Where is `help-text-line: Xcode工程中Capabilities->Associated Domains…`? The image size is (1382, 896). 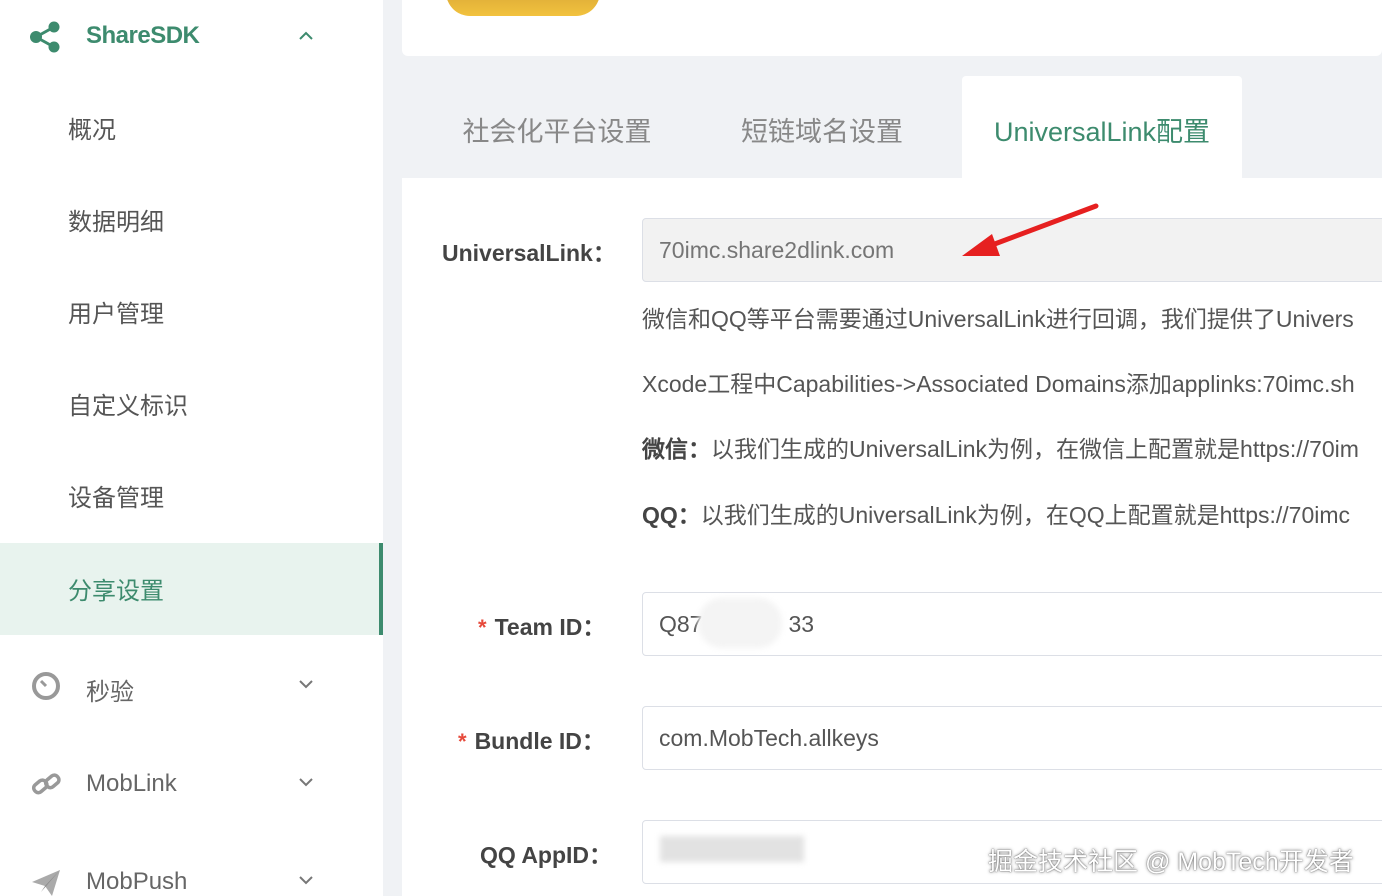
help-text-line: Xcode工程中Capabilities->Associated Domains… is located at coordinates (998, 384).